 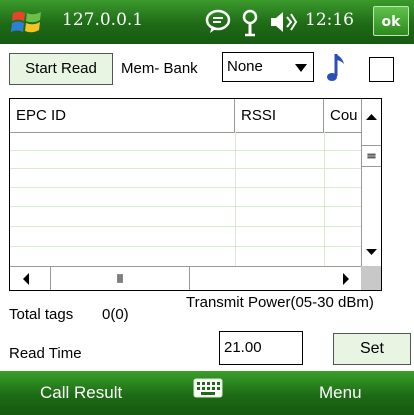 What do you see at coordinates (371, 182) in the screenshot?
I see `vertical-scrollbar` at bounding box center [371, 182].